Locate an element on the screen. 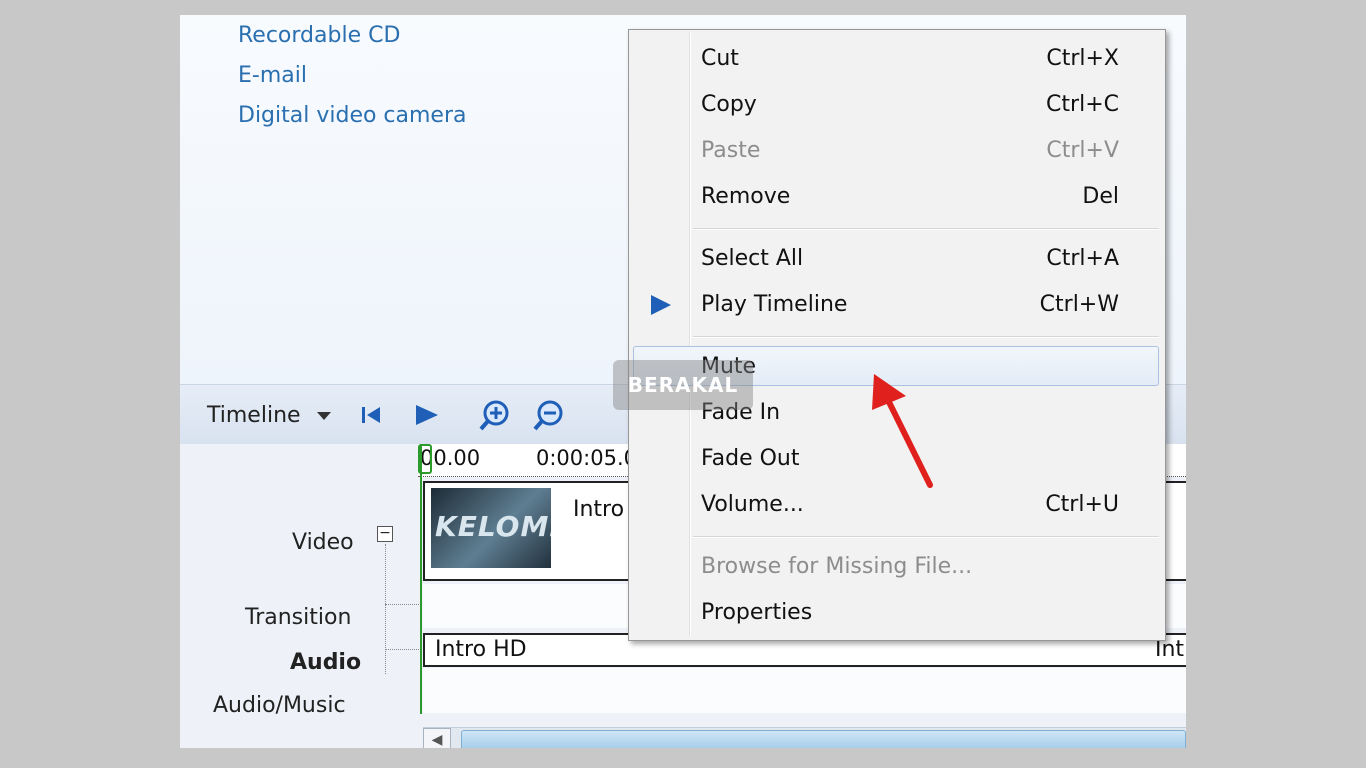 The image size is (1366, 768). zoom-in-icon is located at coordinates (494, 415).